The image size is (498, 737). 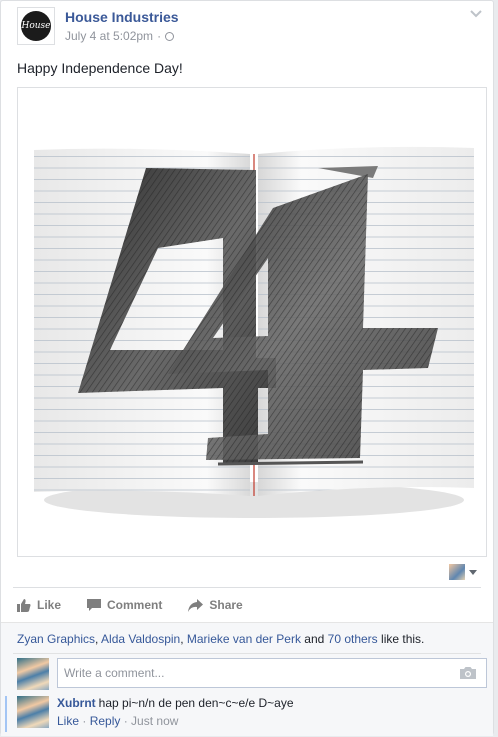 I want to click on comment-button: Comment, so click(x=124, y=605).